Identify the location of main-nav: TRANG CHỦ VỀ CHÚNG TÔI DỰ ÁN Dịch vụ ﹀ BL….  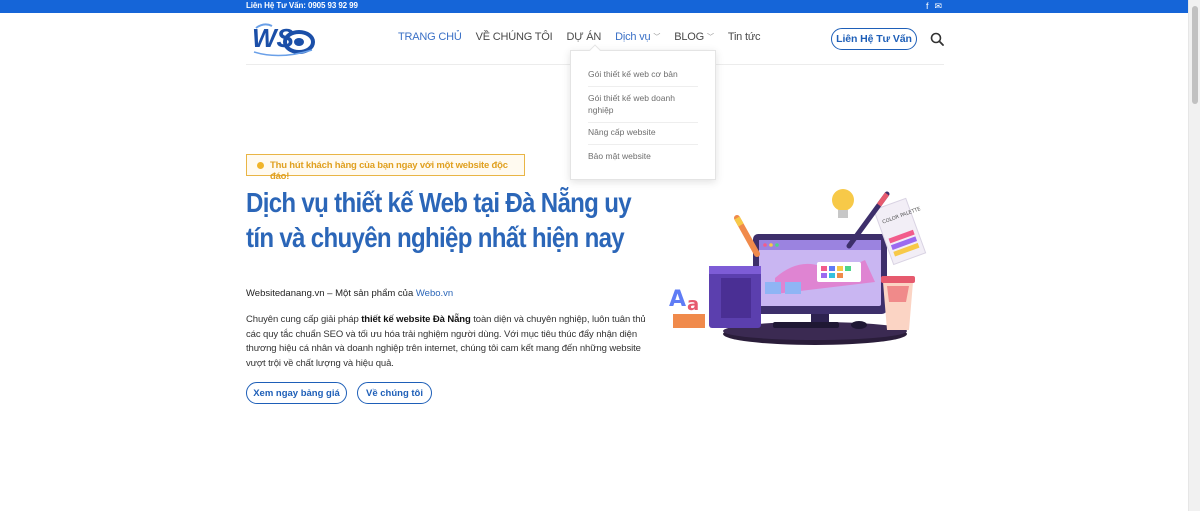
(586, 37).